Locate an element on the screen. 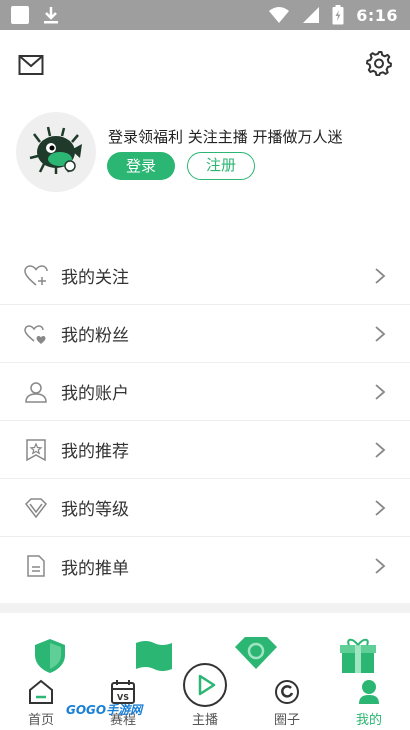  menu-item-level: 我的等级 is located at coordinates (205, 508).